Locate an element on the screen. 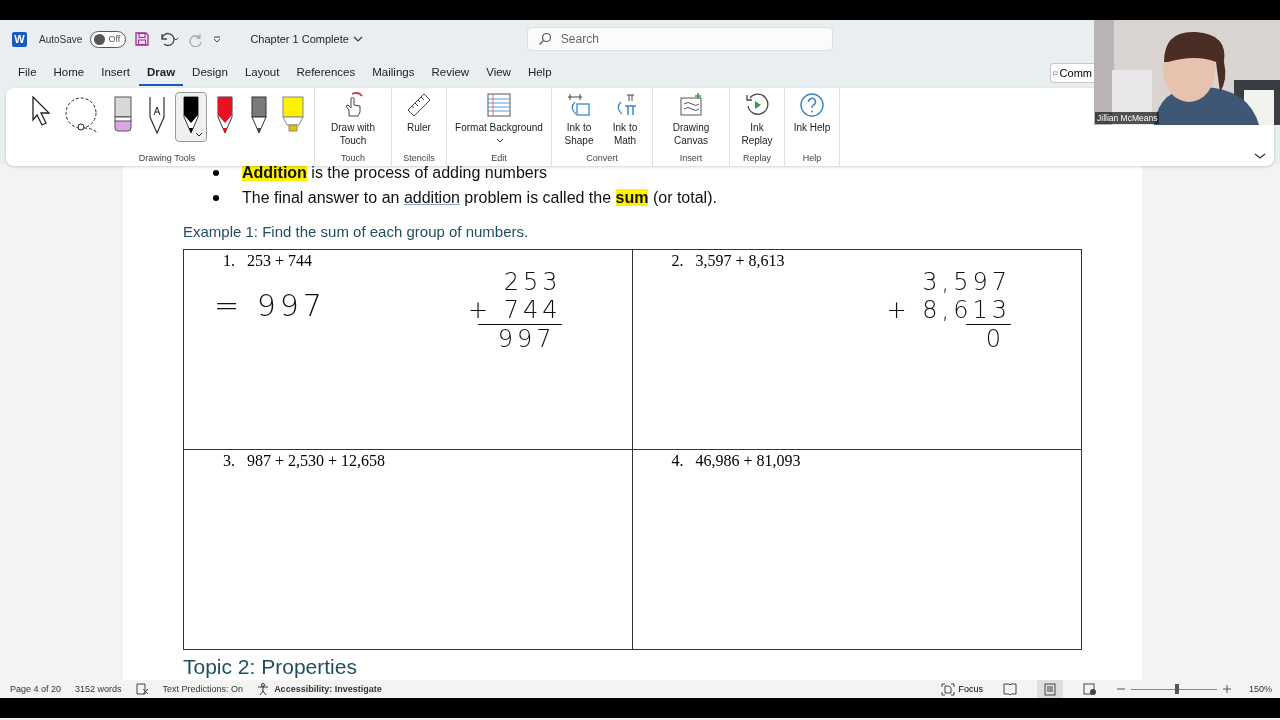 Image resolution: width=1280 pixels, height=720 pixels. canvas-button: Drawing Canvas is located at coordinates (691, 119).